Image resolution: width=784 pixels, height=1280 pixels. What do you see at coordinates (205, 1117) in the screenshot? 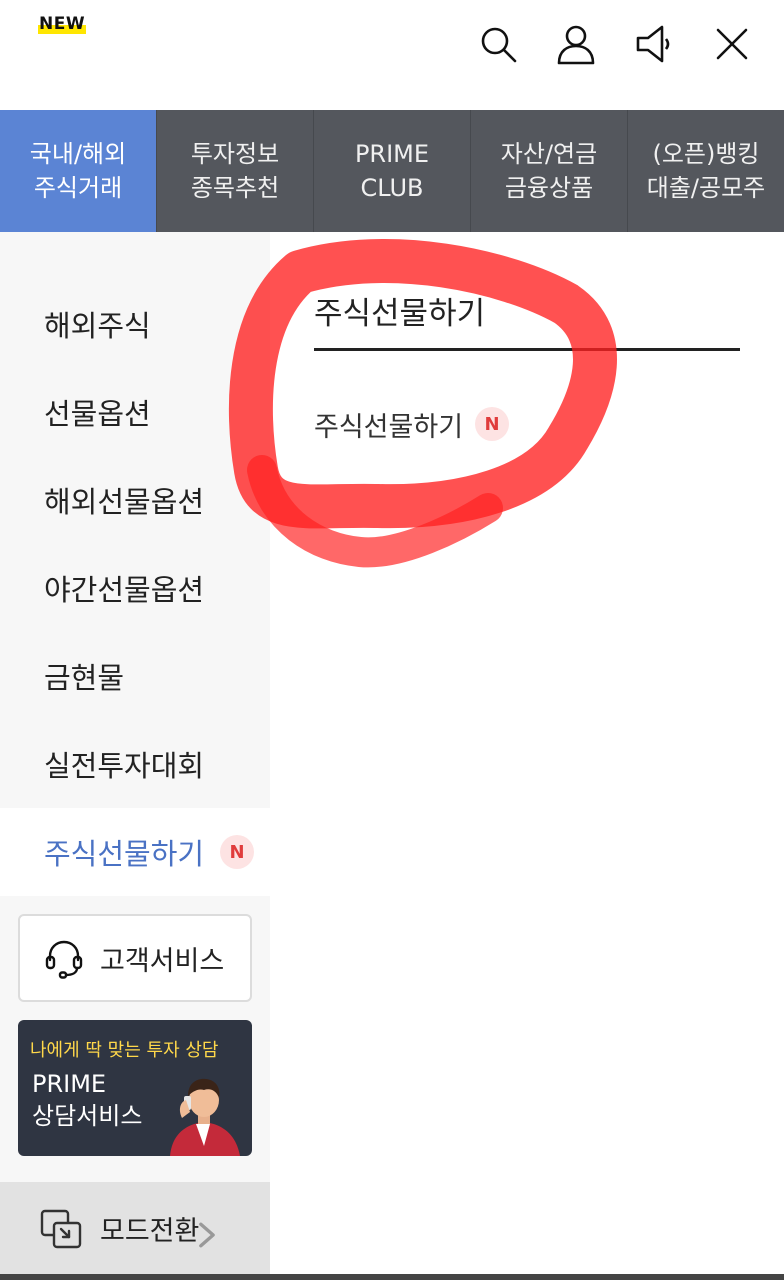
I see `consultant-illustration` at bounding box center [205, 1117].